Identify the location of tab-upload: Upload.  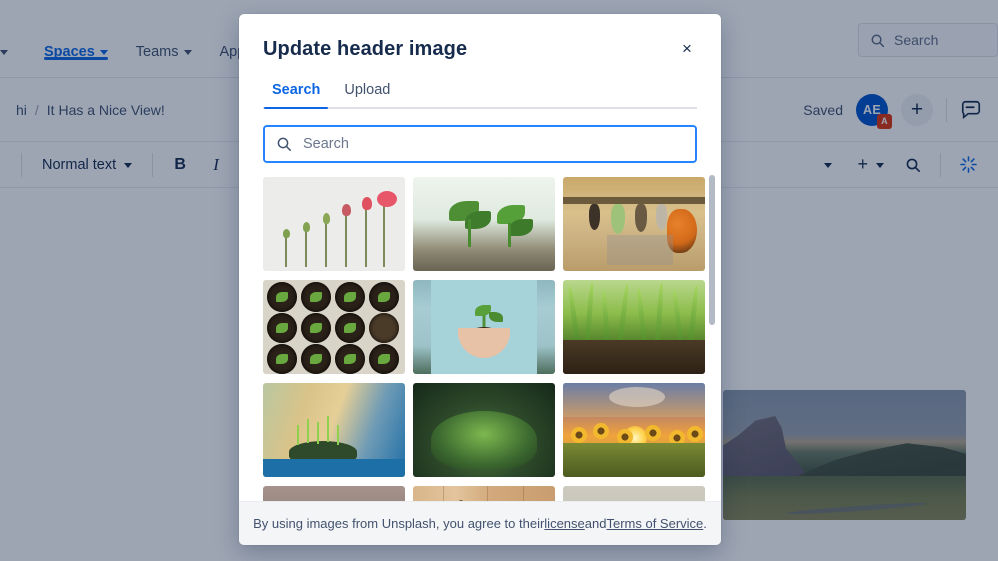
(367, 93).